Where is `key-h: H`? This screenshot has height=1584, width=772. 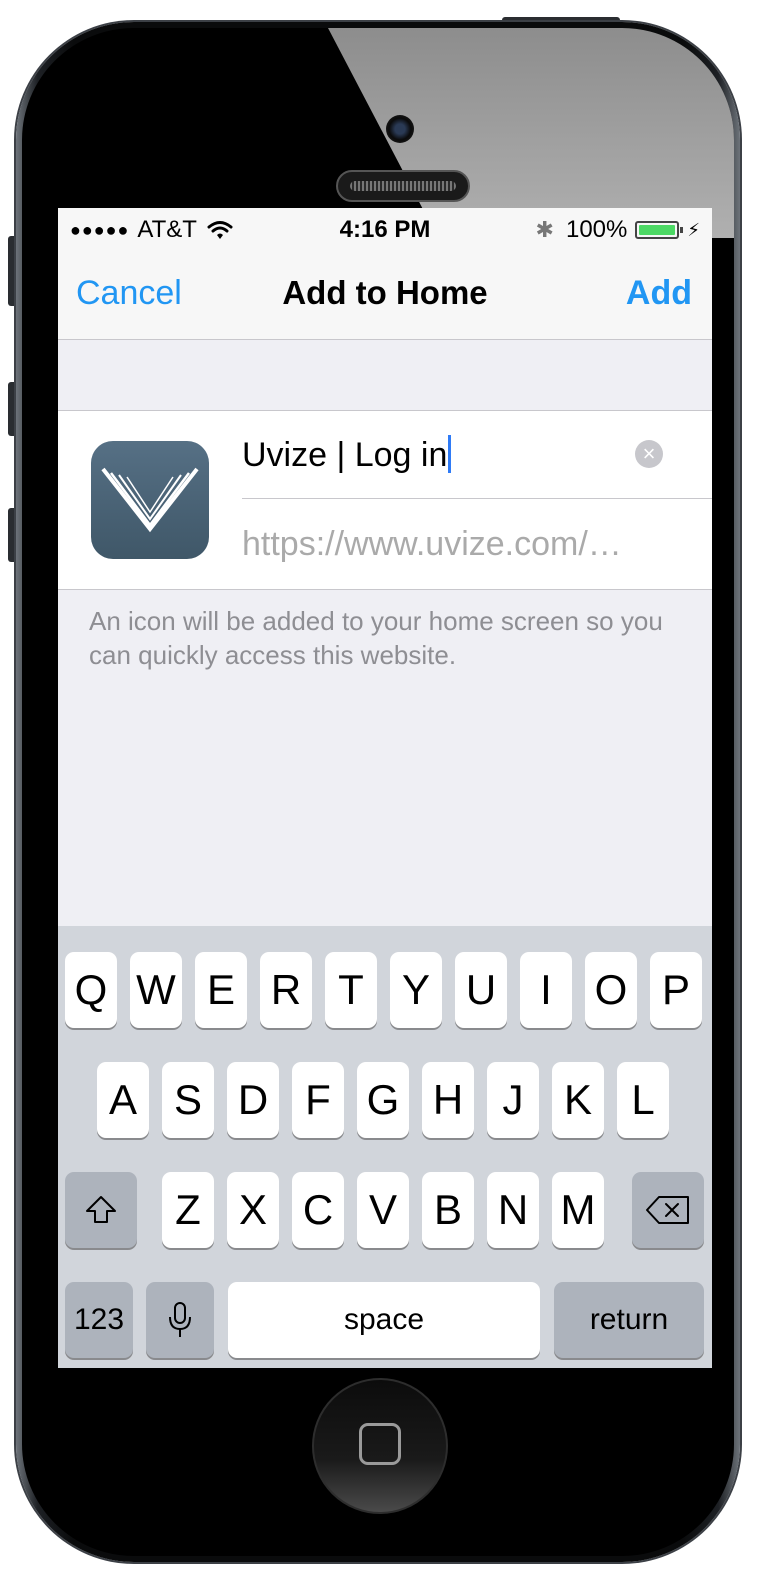 key-h: H is located at coordinates (448, 1100).